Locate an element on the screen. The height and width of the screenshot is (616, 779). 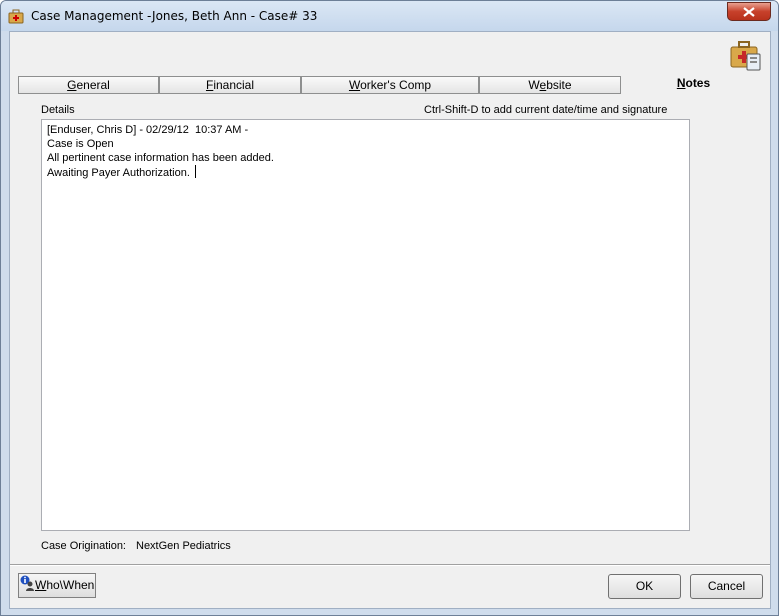
cancel-button: Cancel is located at coordinates (726, 586).